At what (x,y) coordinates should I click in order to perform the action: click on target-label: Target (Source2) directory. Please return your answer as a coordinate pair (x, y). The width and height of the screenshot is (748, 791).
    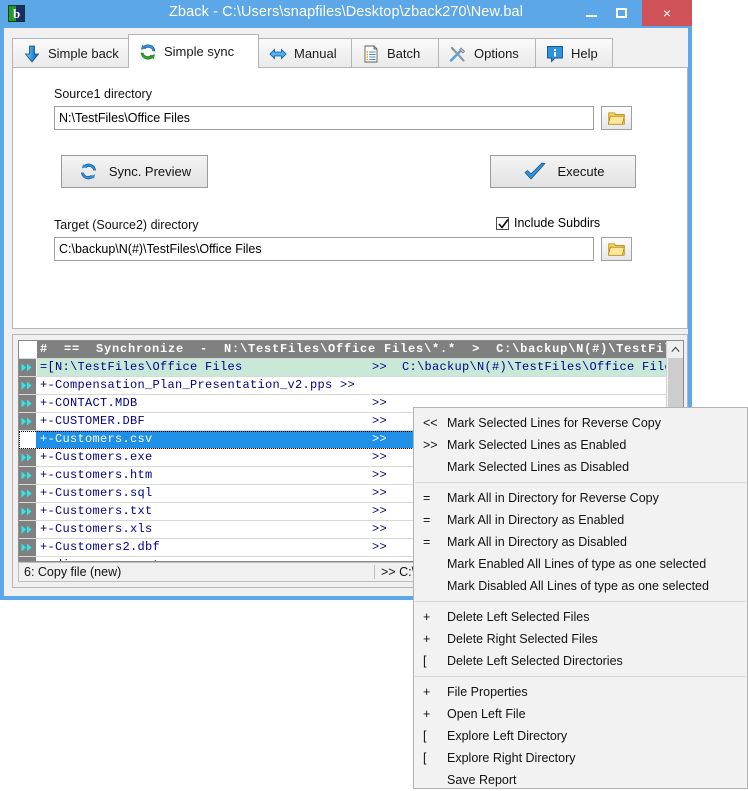
    Looking at the image, I should click on (126, 225).